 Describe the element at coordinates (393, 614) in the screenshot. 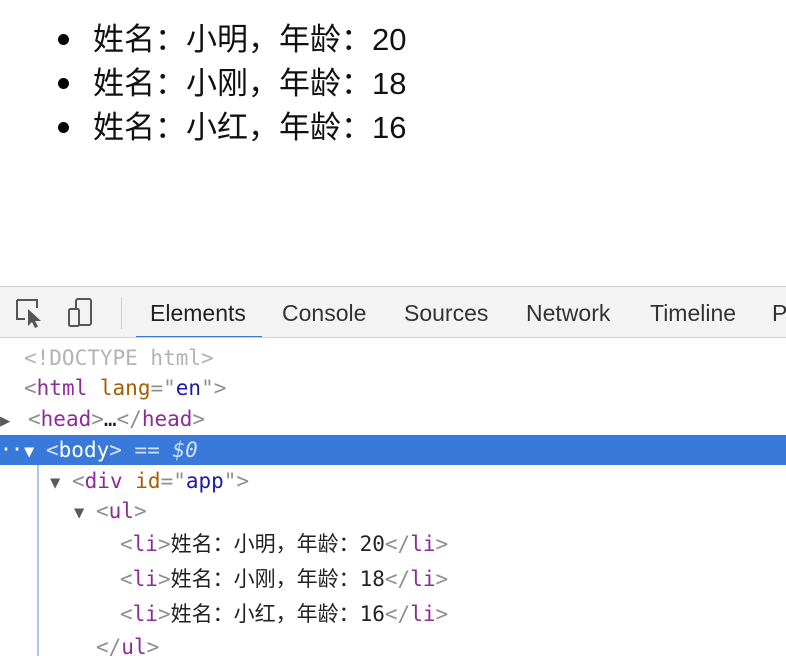

I see `tree-line-li: <li>姓名：小红，年龄：16</li>` at that location.